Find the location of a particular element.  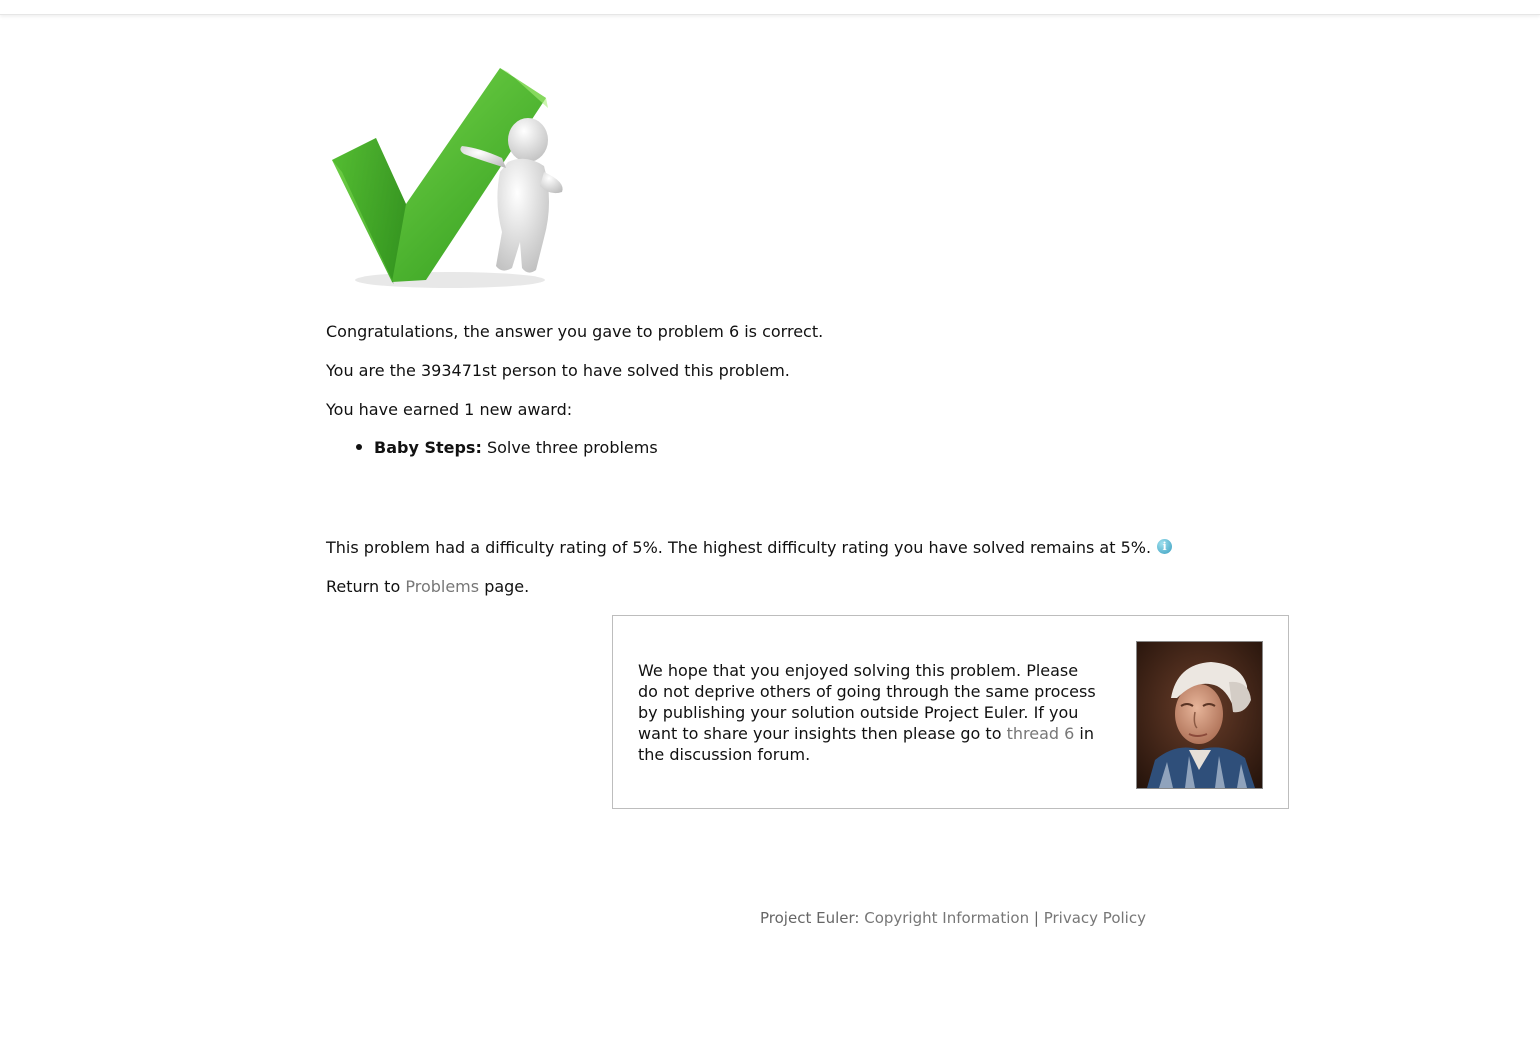

privacy-link: Privacy Policy is located at coordinates (1095, 918).